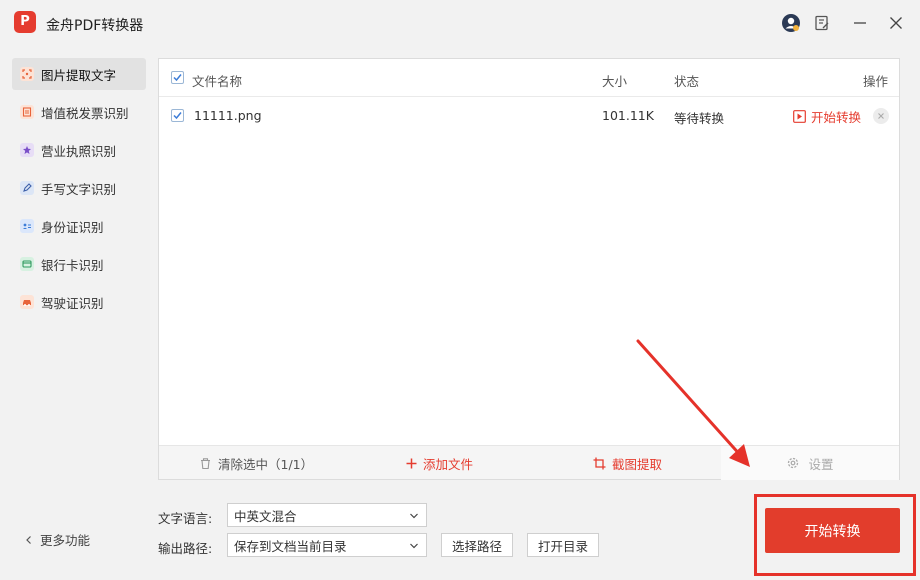  I want to click on gear-icon, so click(793, 463).